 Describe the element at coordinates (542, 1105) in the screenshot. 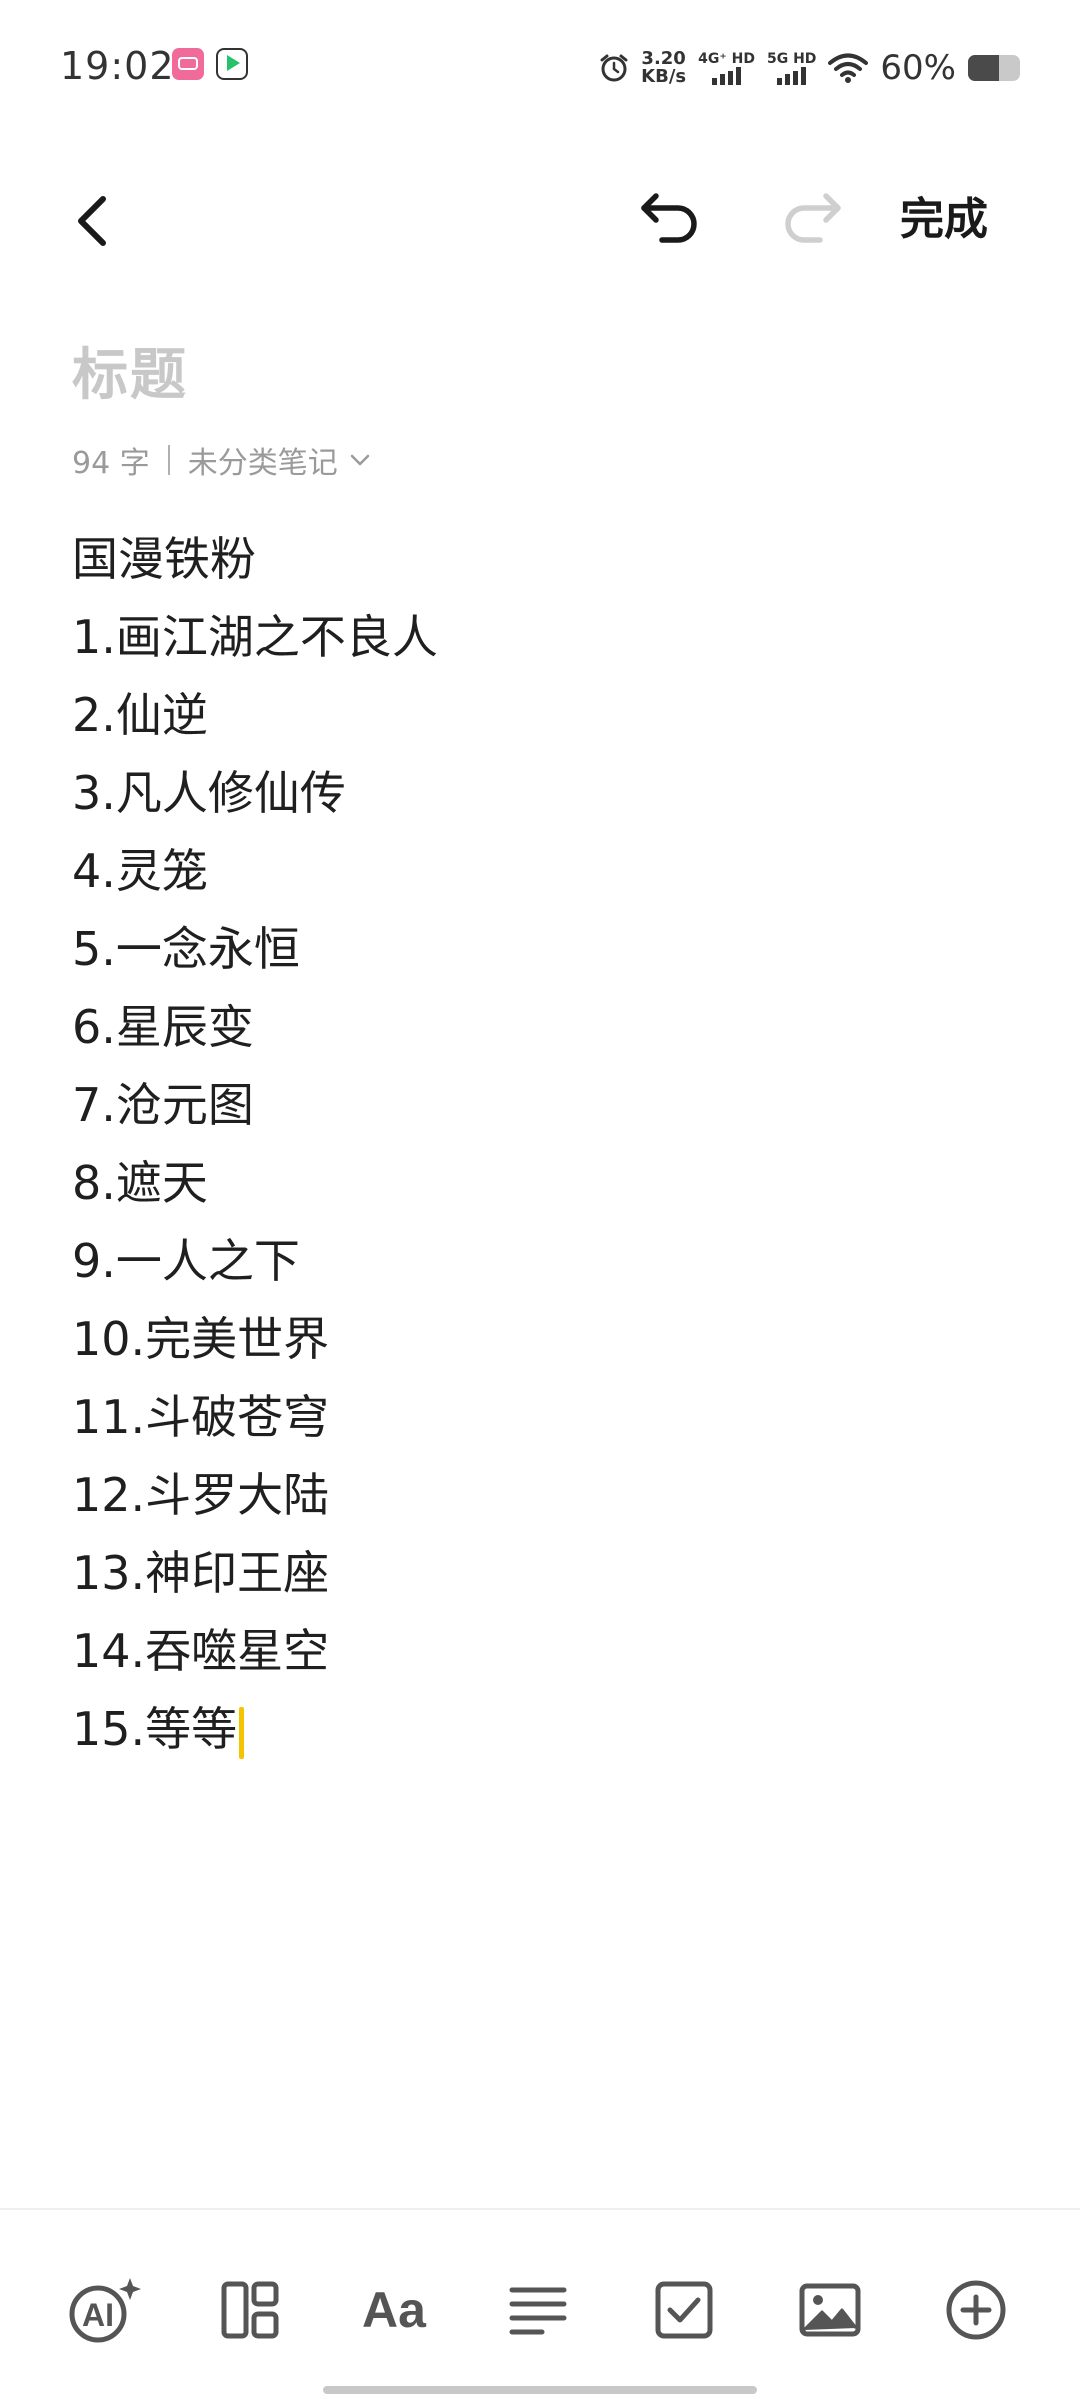

I see `note-line: 7.沧元图` at that location.